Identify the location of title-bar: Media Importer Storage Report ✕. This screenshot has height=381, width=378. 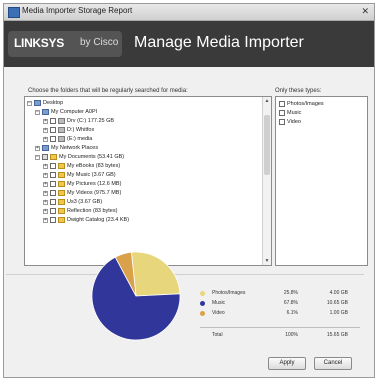
(189, 12).